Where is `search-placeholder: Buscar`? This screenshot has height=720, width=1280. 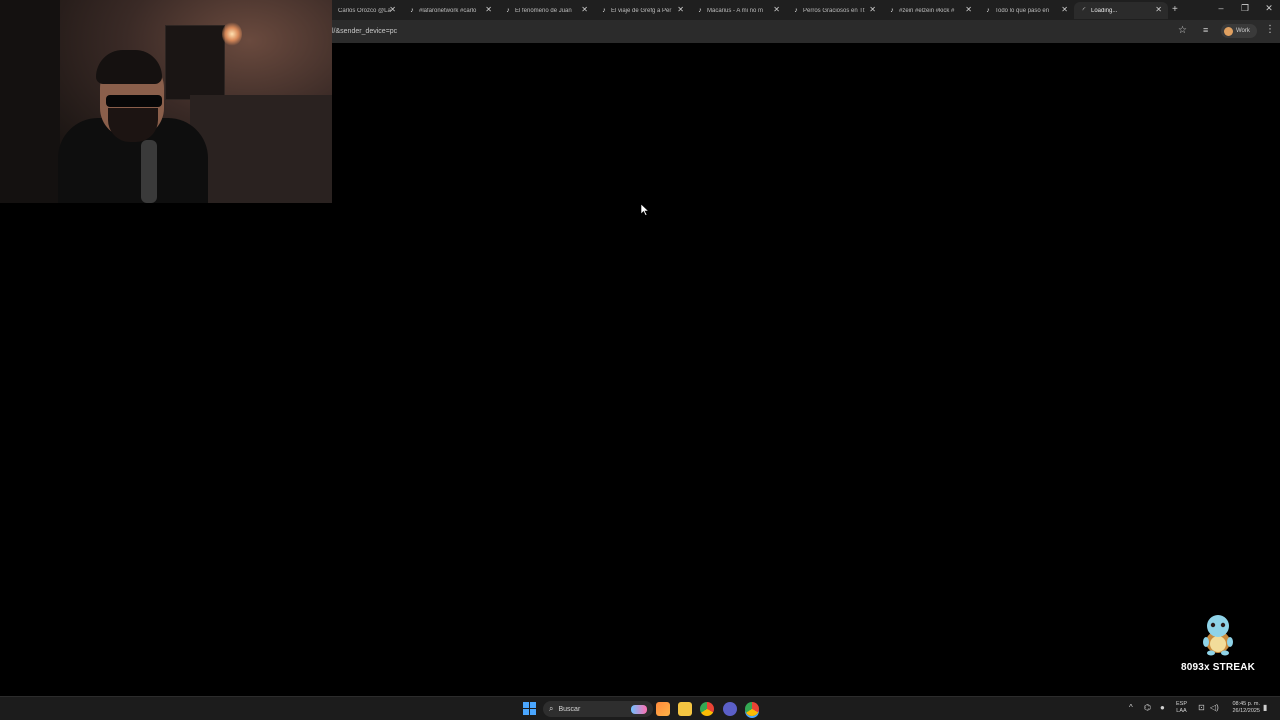
search-placeholder: Buscar is located at coordinates (569, 709).